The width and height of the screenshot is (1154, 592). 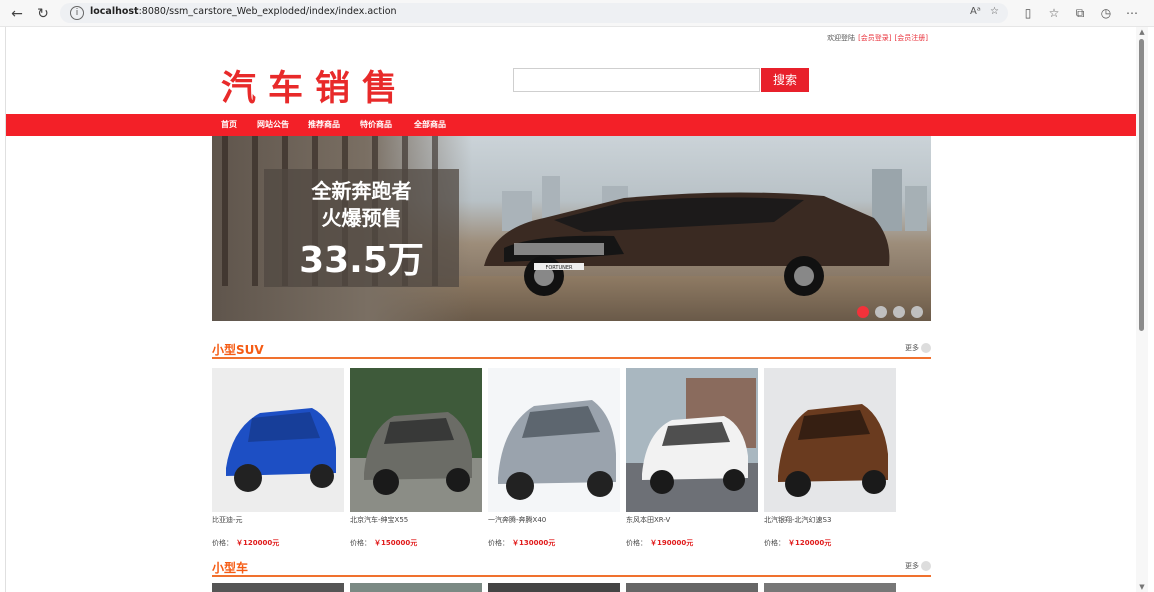 I want to click on price-value: ￥190000元, so click(x=672, y=543).